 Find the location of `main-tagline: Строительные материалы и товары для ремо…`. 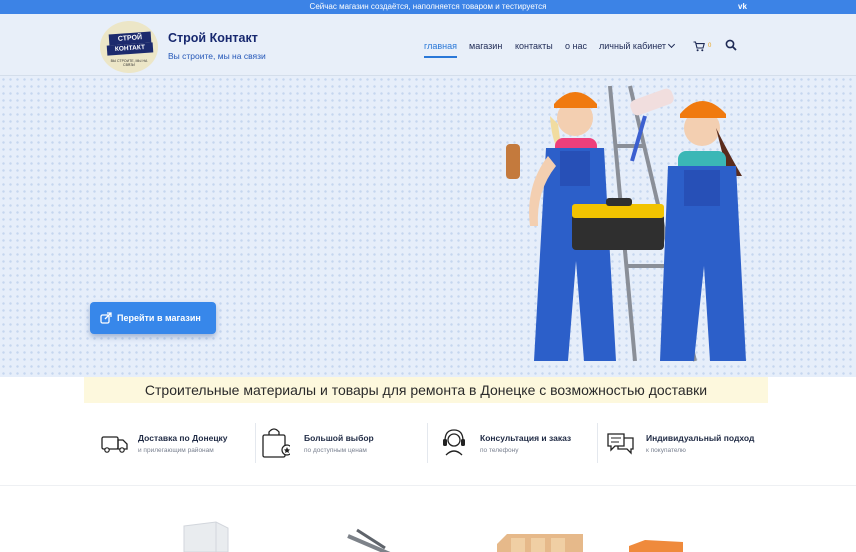

main-tagline: Строительные материалы и товары для ремо… is located at coordinates (426, 390).